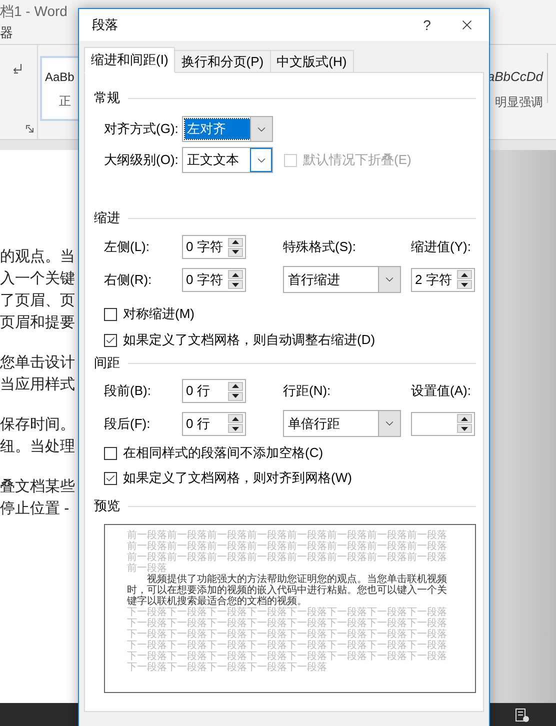  What do you see at coordinates (249, 340) in the screenshot?
I see `field-label: 如果定义了文档网格，则自动调整右缩进(D)` at bounding box center [249, 340].